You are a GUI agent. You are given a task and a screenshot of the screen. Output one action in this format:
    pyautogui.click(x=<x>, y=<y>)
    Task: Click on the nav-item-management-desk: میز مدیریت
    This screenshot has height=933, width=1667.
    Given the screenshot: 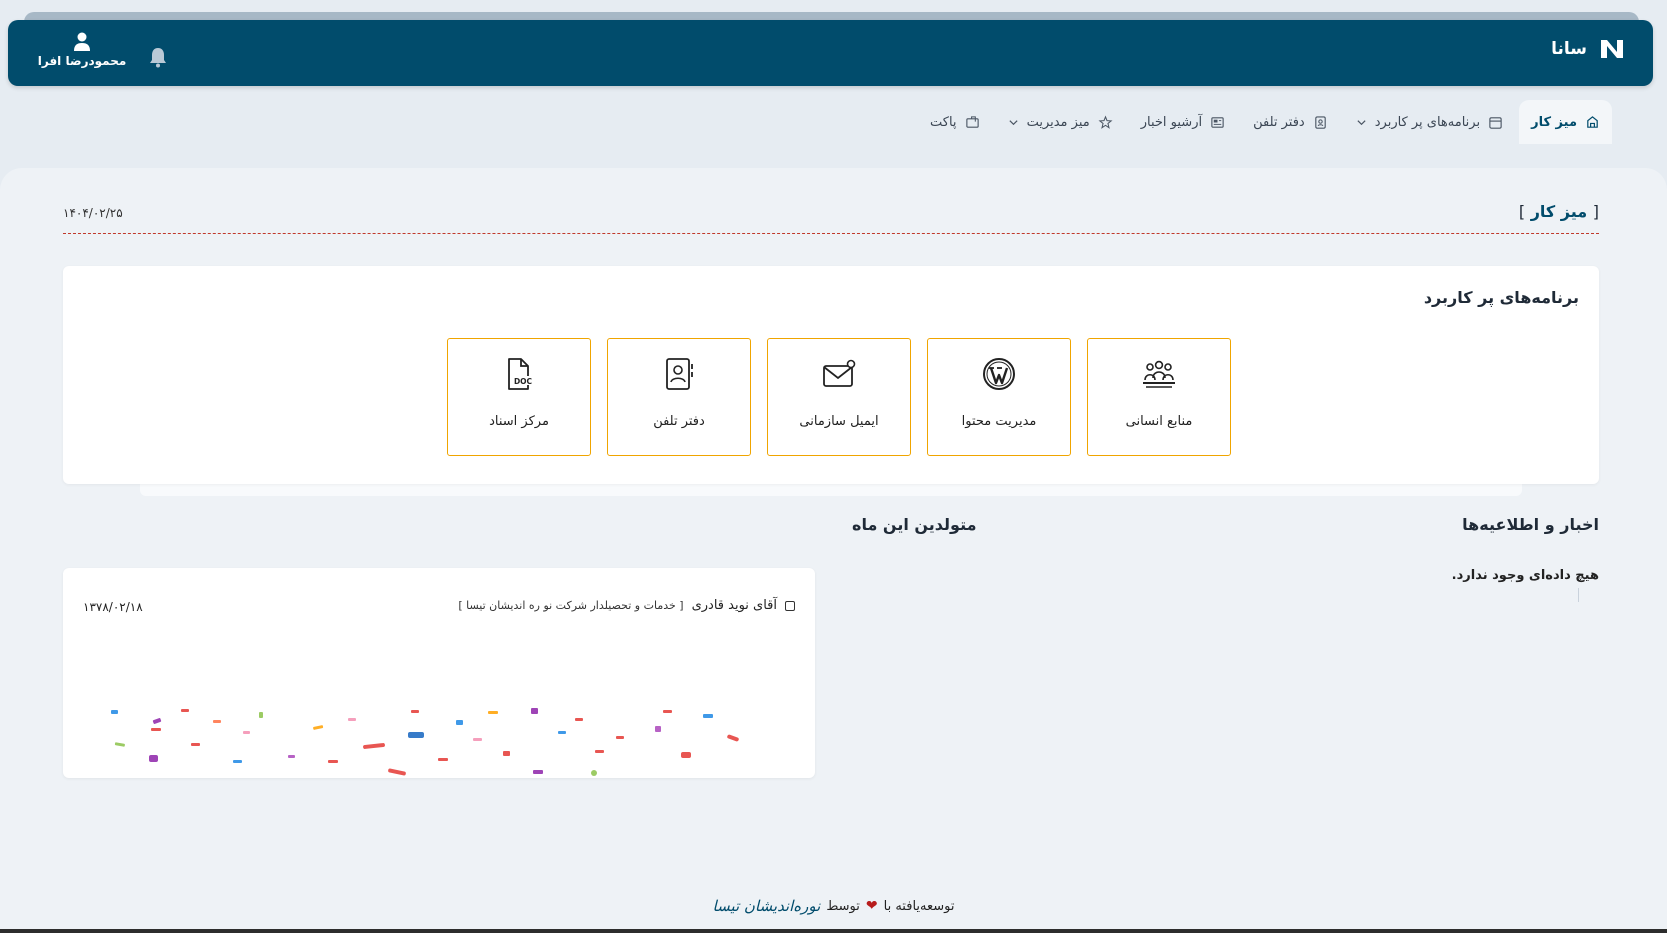 What is the action you would take?
    pyautogui.click(x=1060, y=122)
    